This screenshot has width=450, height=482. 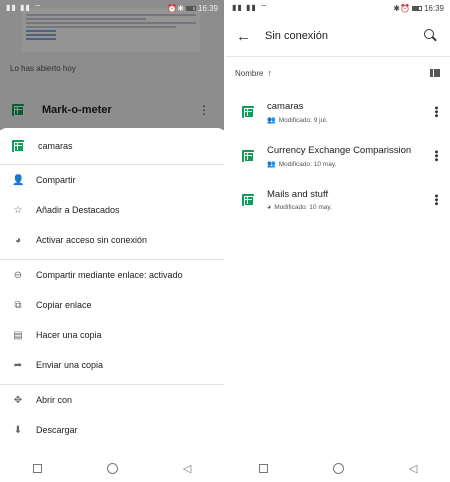 What do you see at coordinates (112, 180) in the screenshot?
I see `menu-item-compartir: 👤 Compartir` at bounding box center [112, 180].